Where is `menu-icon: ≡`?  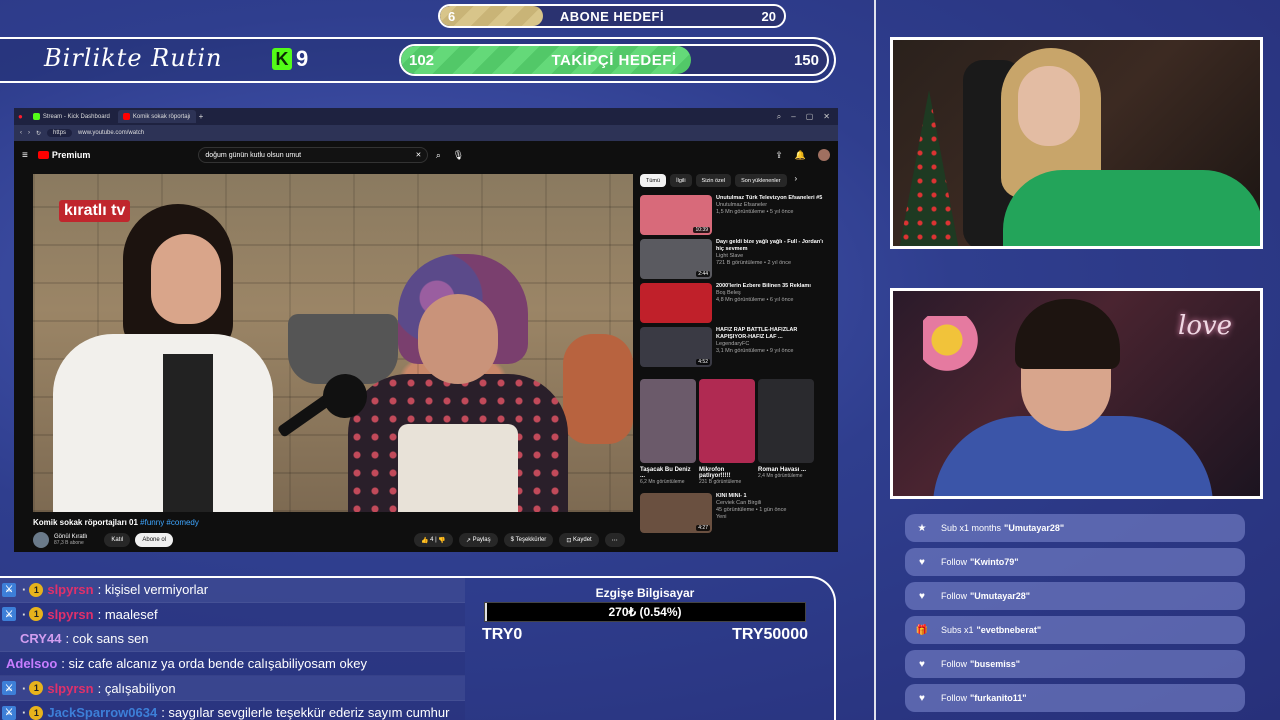
menu-icon: ≡ is located at coordinates (25, 155).